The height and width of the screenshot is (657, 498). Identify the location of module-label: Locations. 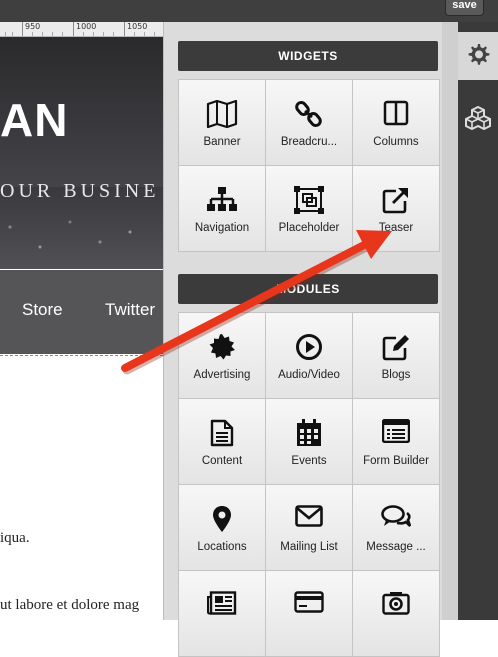
(222, 547).